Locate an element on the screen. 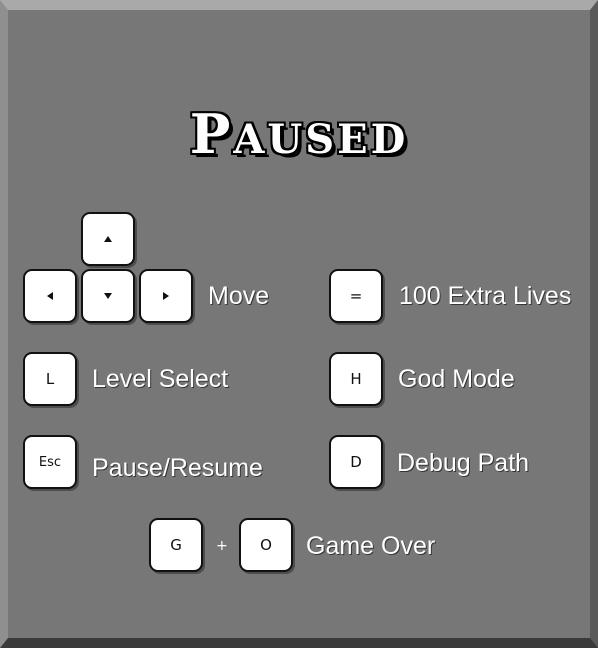  up-arrow-key is located at coordinates (108, 239).